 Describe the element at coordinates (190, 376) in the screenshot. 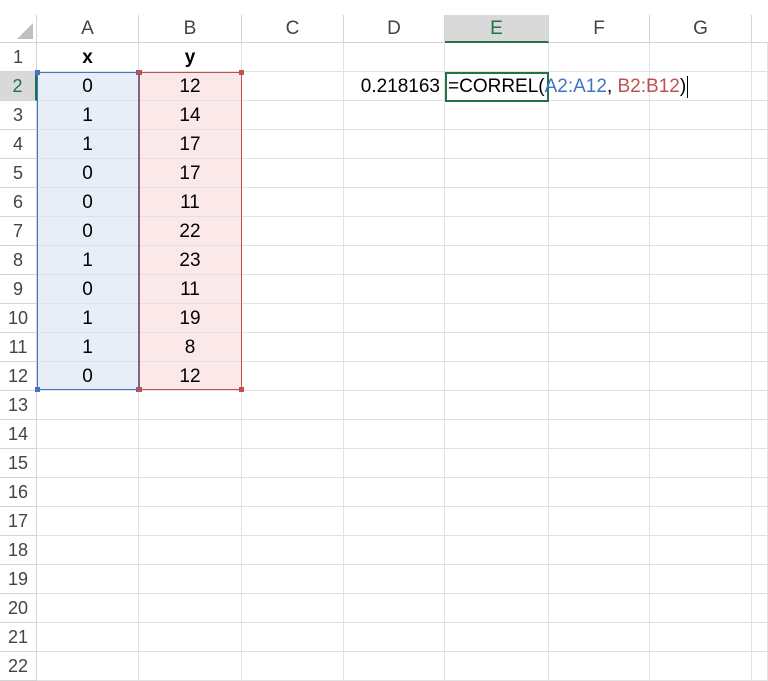

I see `cell-b12: 12` at that location.